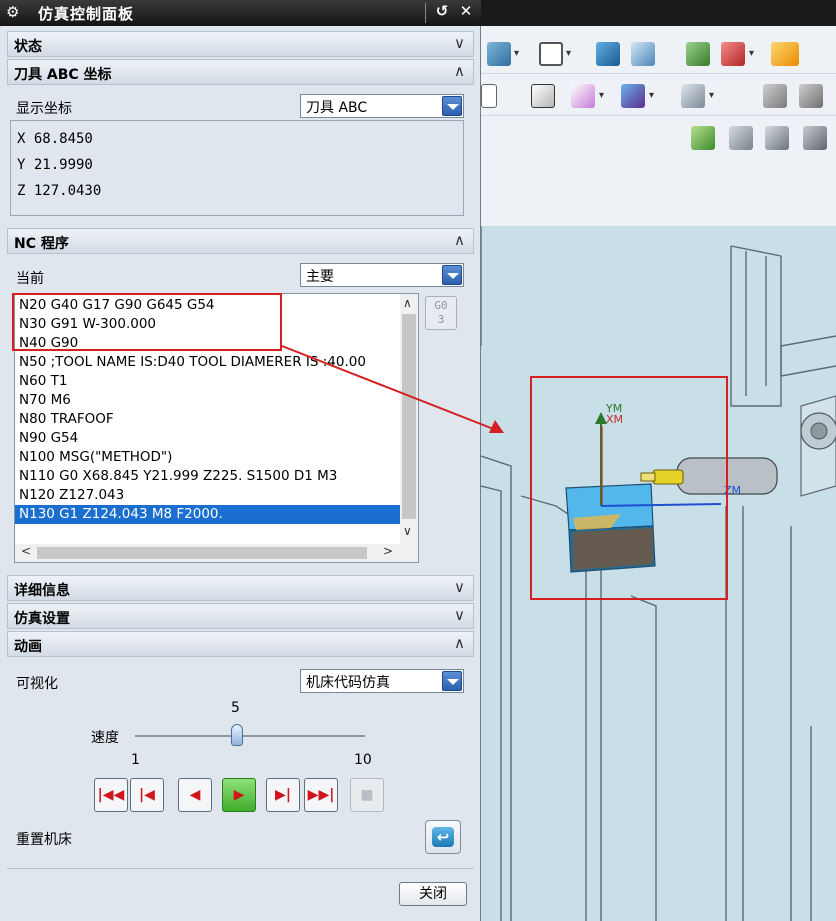 Image resolution: width=836 pixels, height=921 pixels. What do you see at coordinates (489, 96) in the screenshot?
I see `doc-icon` at bounding box center [489, 96].